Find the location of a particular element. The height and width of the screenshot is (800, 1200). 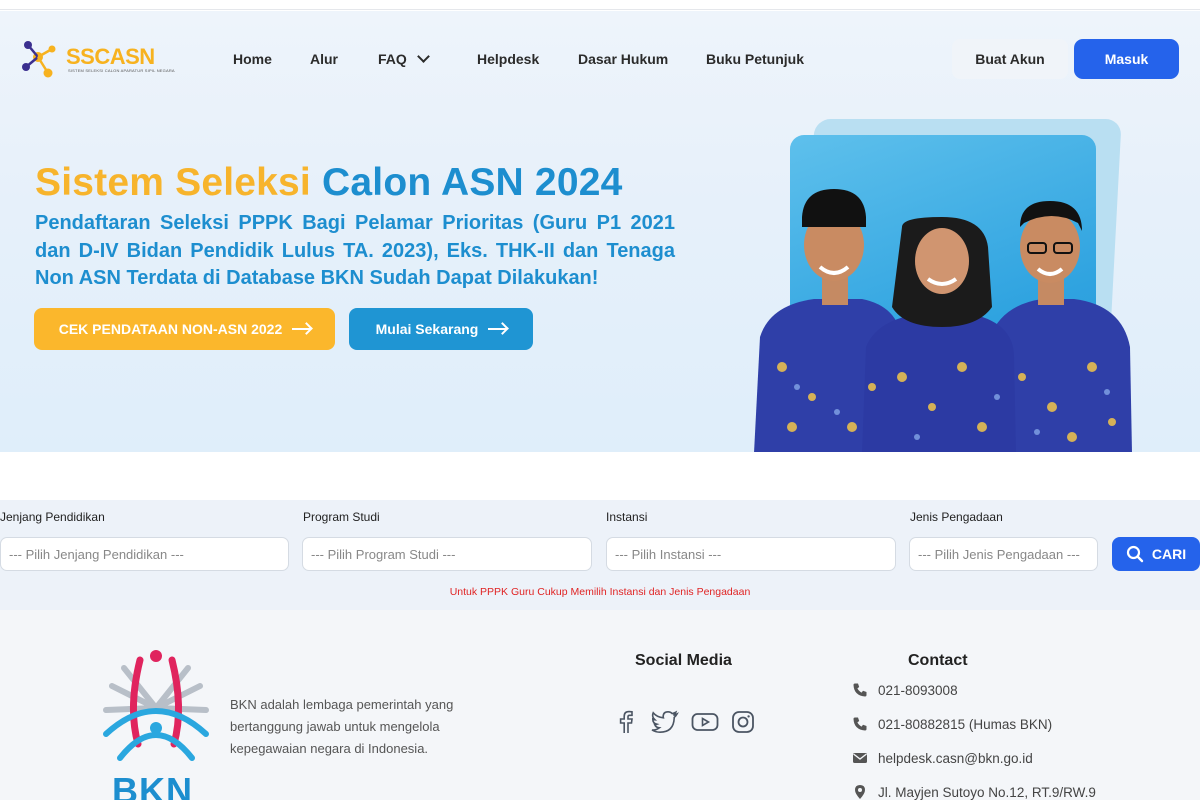

contact-phone-1-text: 021-8093008 is located at coordinates (918, 690).